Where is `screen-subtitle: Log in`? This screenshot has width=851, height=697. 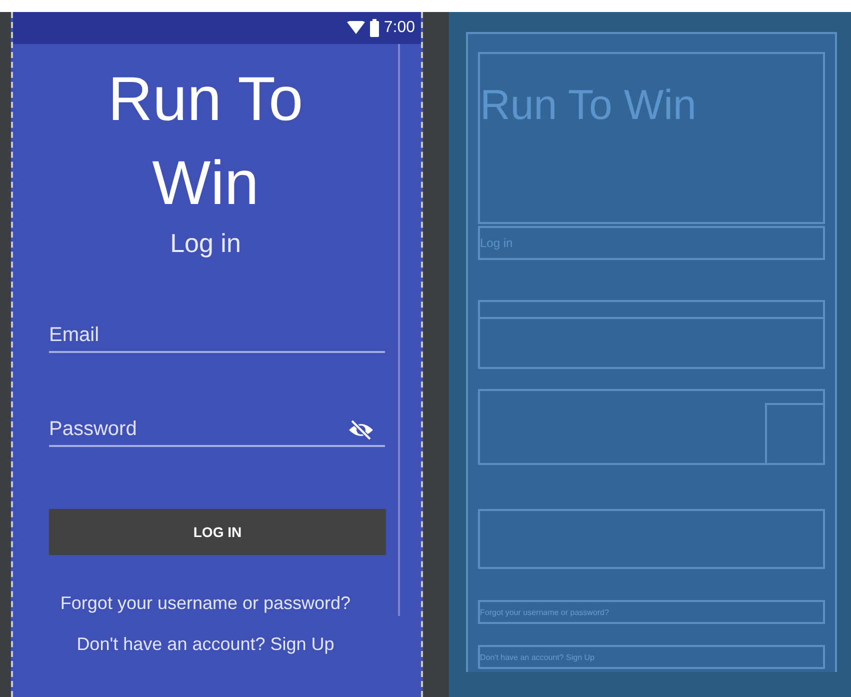 screen-subtitle: Log in is located at coordinates (205, 243).